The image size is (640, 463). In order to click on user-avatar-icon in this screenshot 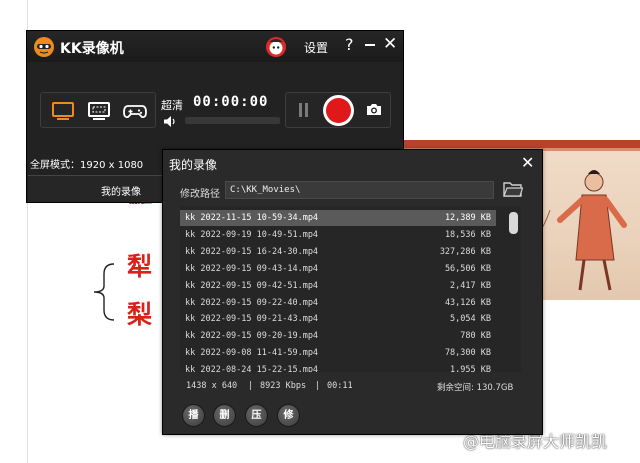, I will do `click(276, 47)`.